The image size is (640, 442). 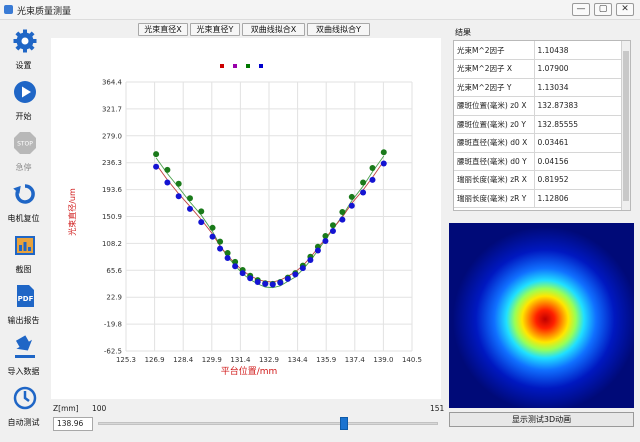 I want to click on sidebar-item-label: 导入数据, so click(x=23, y=371).